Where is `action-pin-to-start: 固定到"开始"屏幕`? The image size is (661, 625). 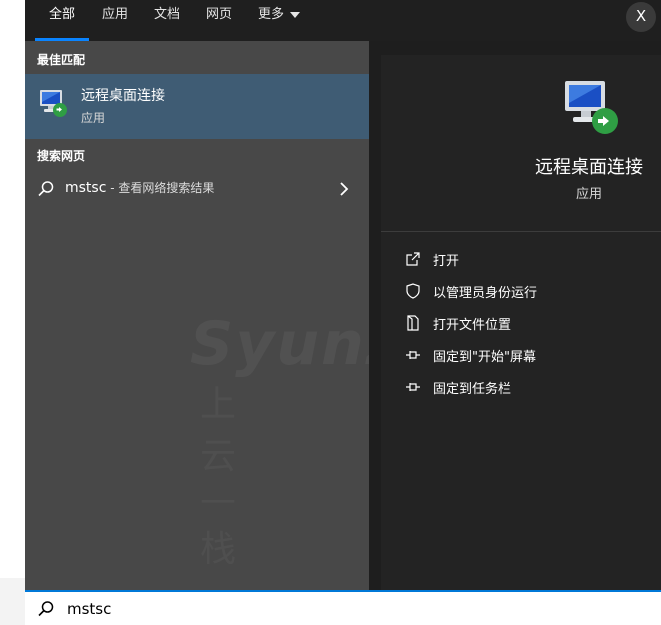 action-pin-to-start: 固定到"开始"屏幕 is located at coordinates (518, 355).